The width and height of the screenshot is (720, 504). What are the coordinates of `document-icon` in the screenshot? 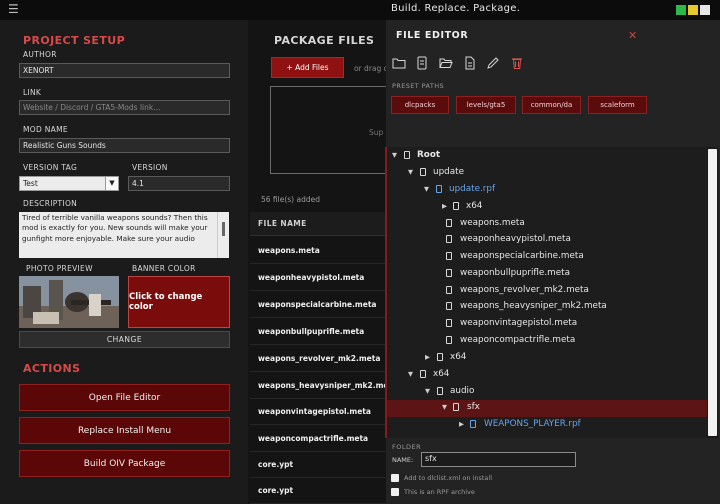 It's located at (470, 63).